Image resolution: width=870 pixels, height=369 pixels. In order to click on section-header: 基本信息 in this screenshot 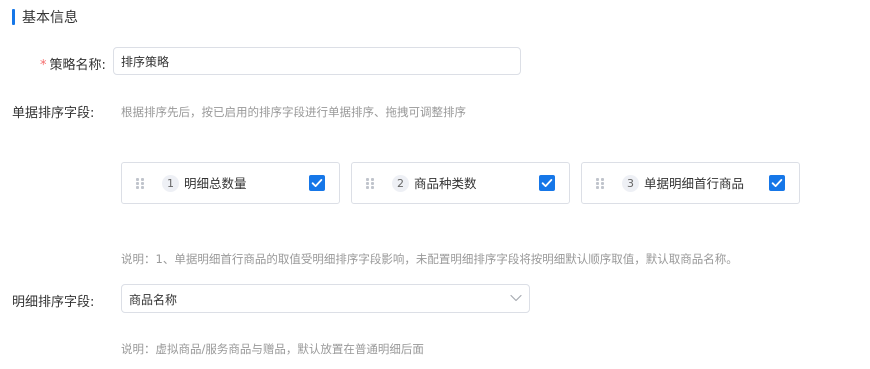, I will do `click(45, 17)`.